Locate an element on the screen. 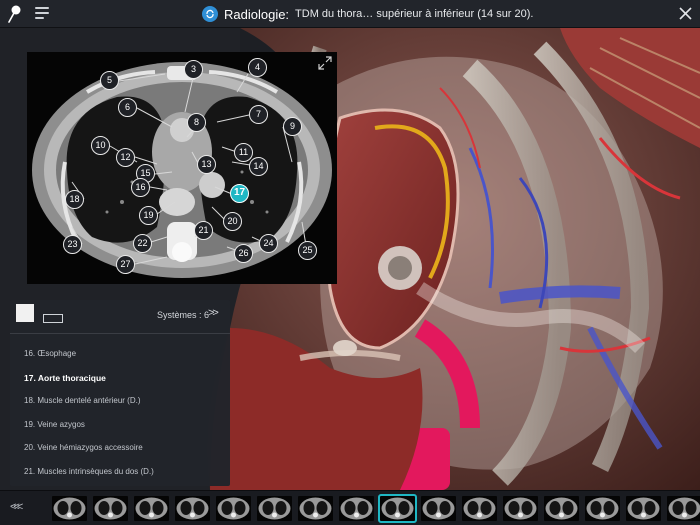  ct-marker-25: 25 is located at coordinates (307, 250).